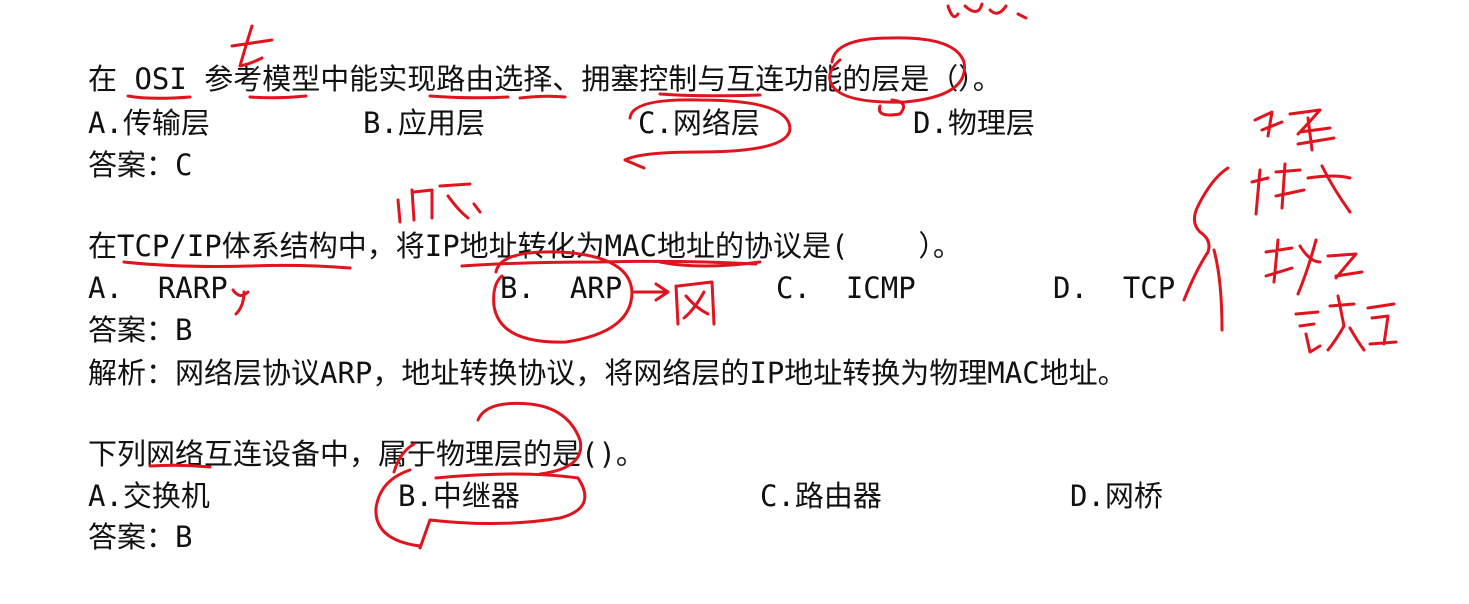 The image size is (1469, 604). What do you see at coordinates (439, 203) in the screenshot?
I see `ink-note-wangceng` at bounding box center [439, 203].